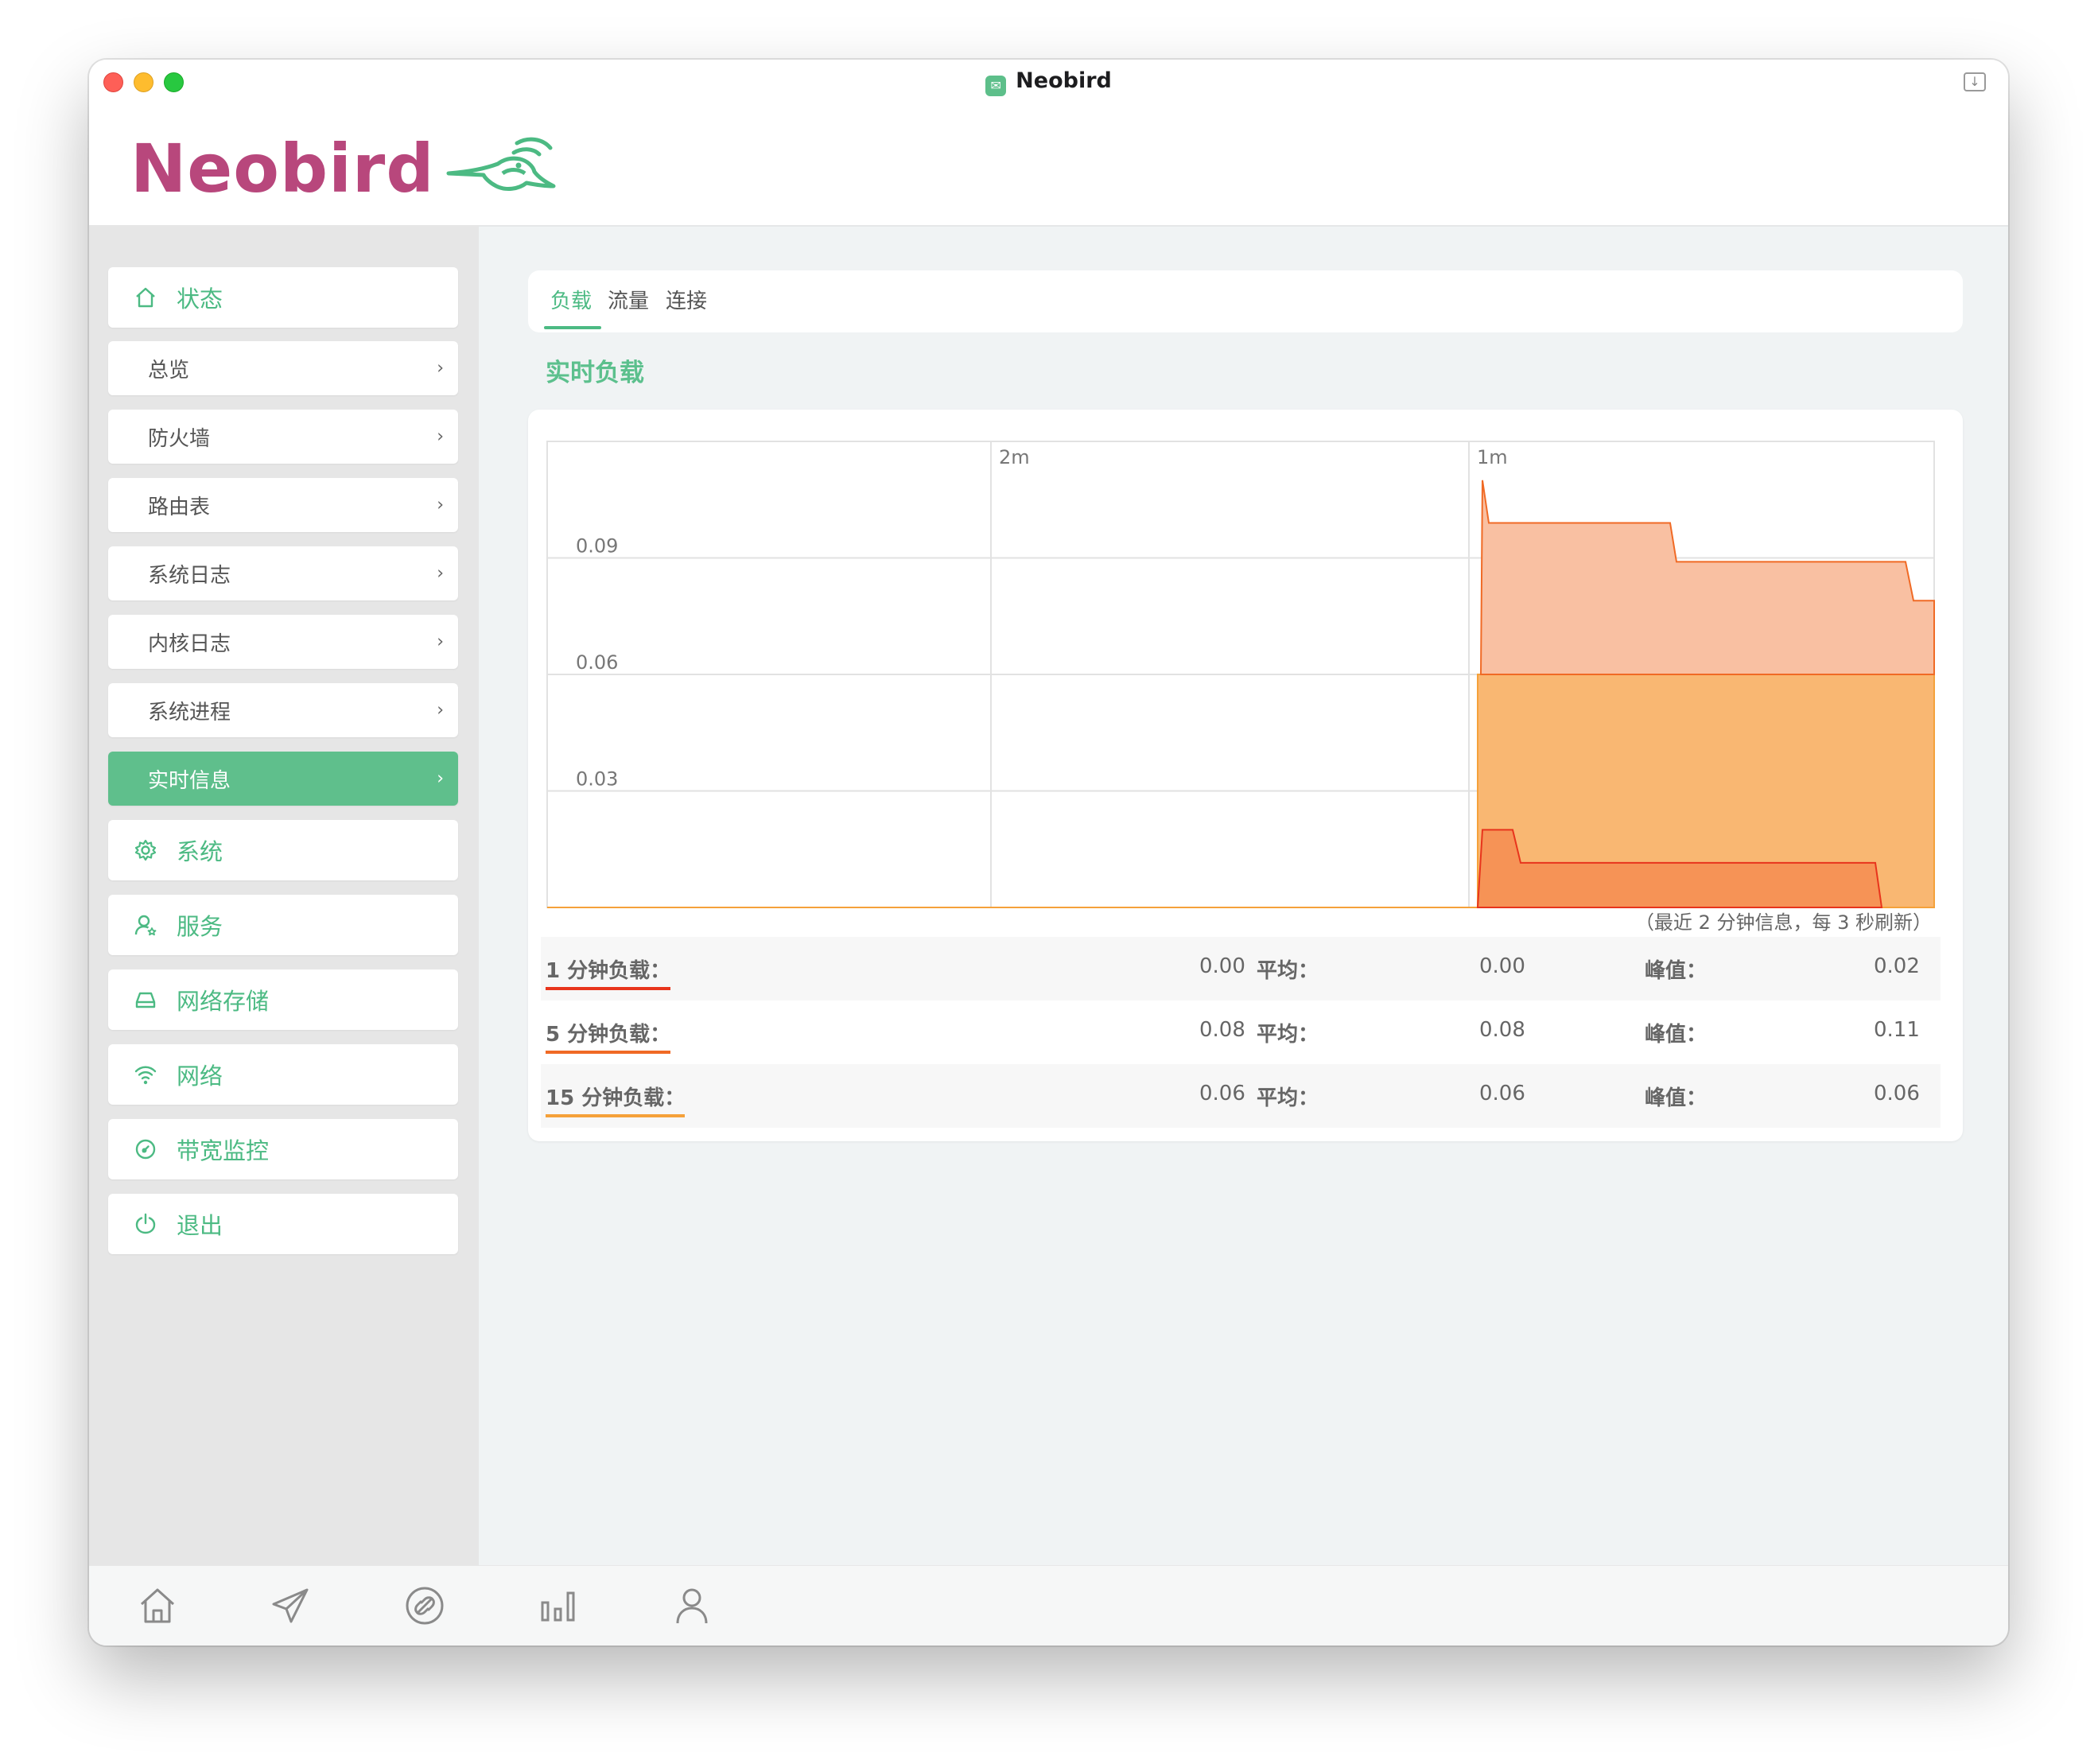 The height and width of the screenshot is (1764, 2098). What do you see at coordinates (283, 1149) in the screenshot?
I see `sidebar-item-bandwidth: 带宽监控` at bounding box center [283, 1149].